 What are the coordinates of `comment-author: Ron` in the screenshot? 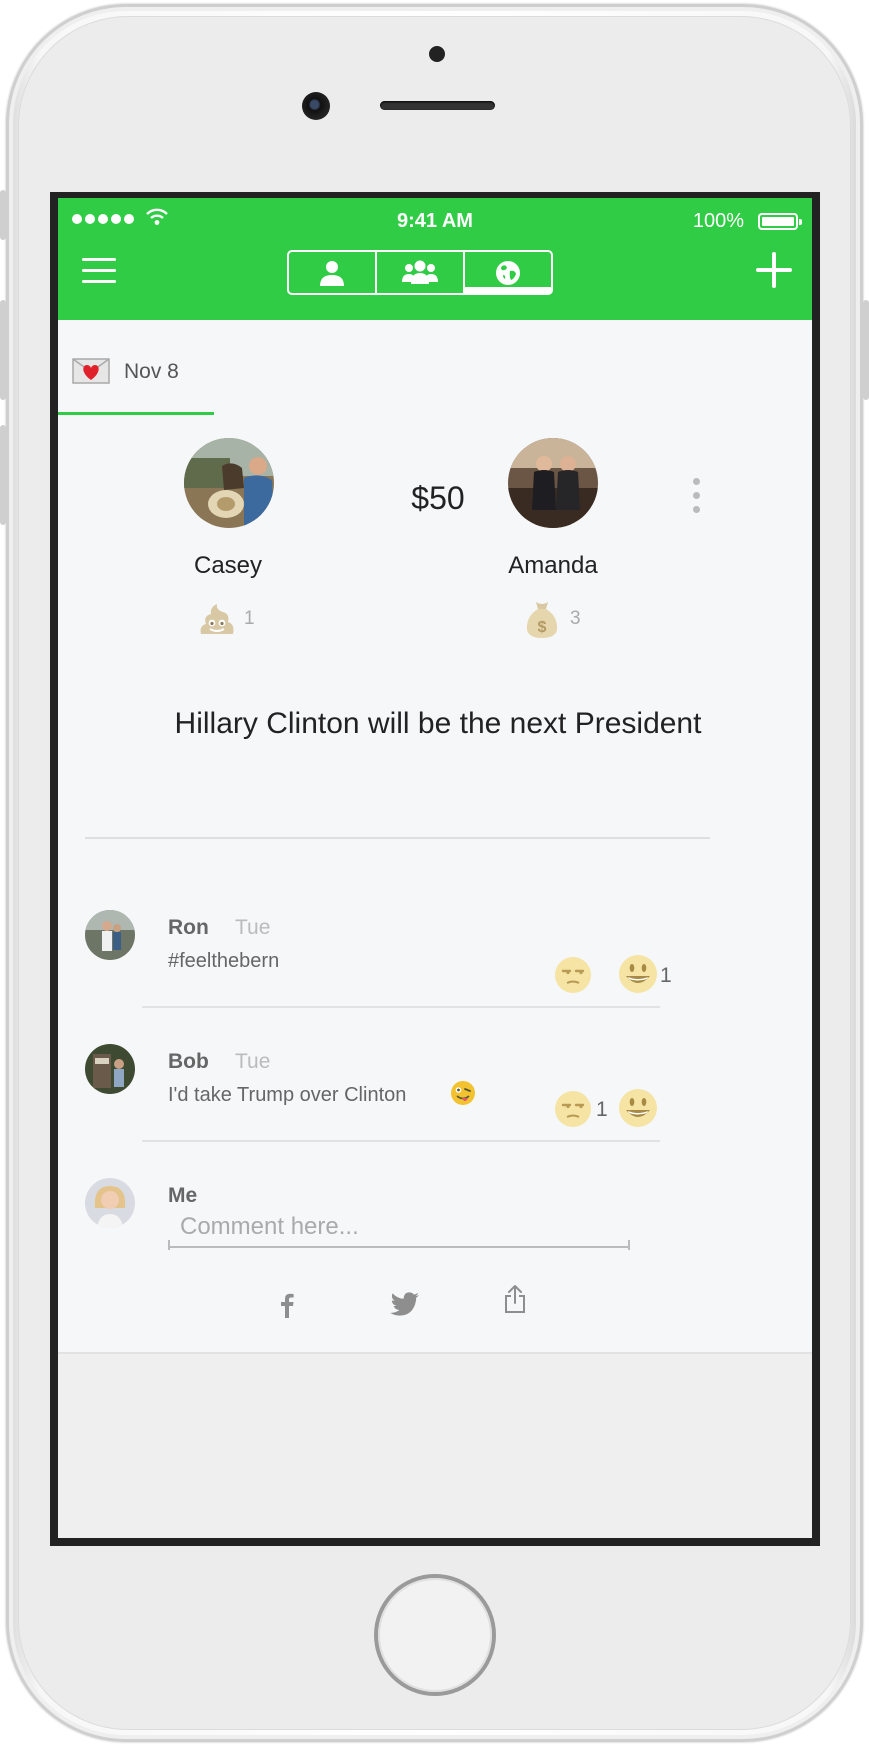 It's located at (188, 927).